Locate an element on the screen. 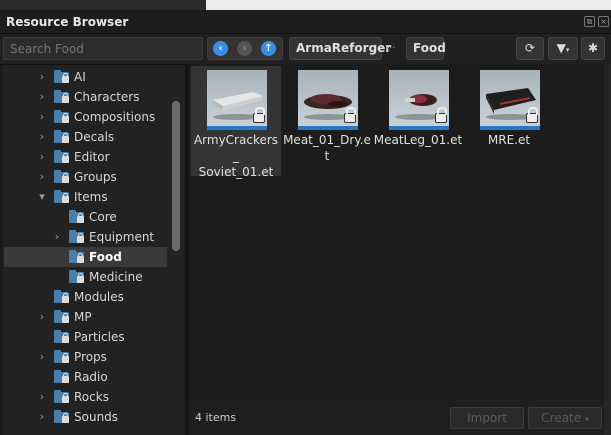 The width and height of the screenshot is (611, 435). refresh-icon: ⟳ is located at coordinates (530, 48).